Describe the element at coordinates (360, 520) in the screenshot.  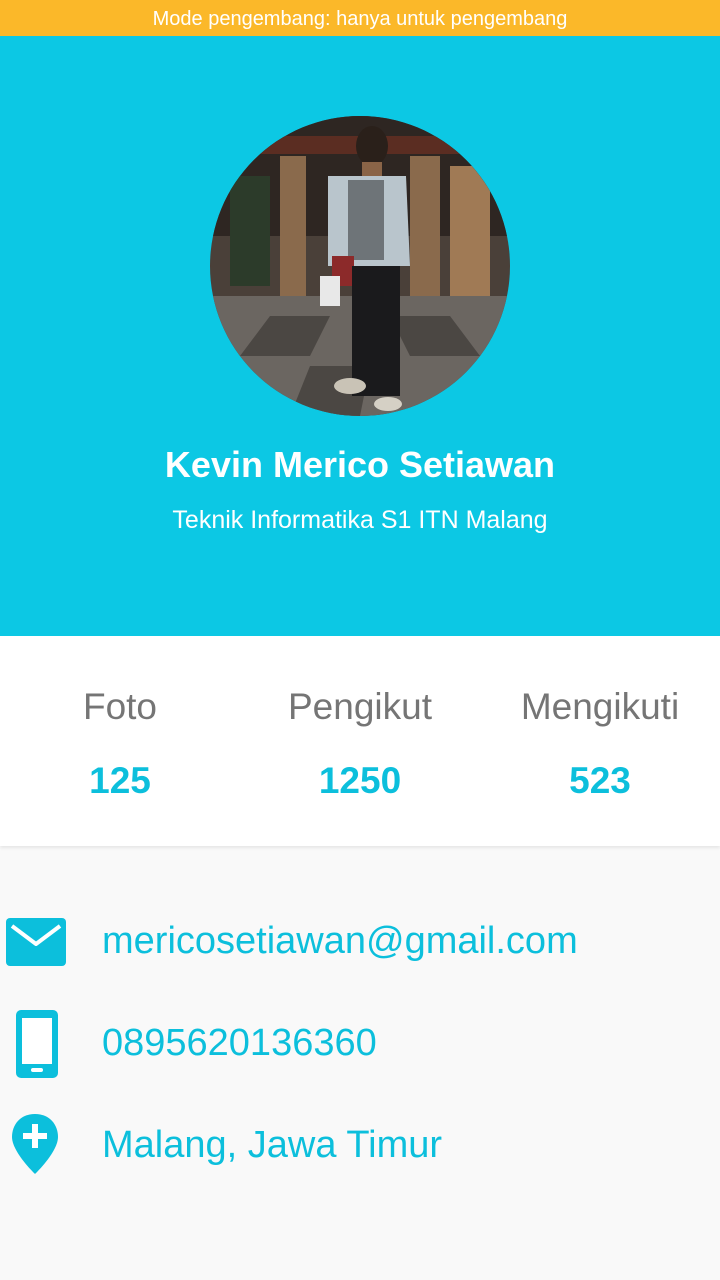
I see `profile-subtitle: Teknik Informatika S1 ITN Malang` at that location.